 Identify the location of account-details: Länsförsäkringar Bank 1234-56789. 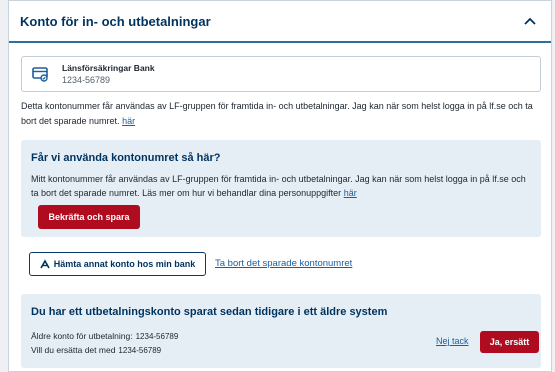
(108, 74).